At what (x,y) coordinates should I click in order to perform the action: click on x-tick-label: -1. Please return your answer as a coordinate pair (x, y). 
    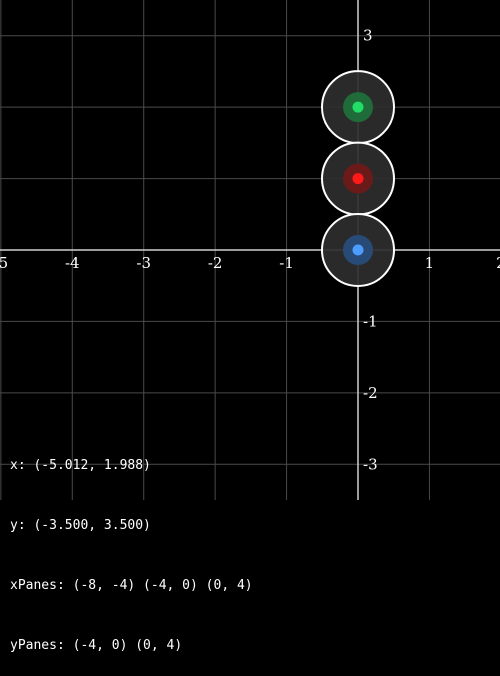
    Looking at the image, I should click on (286, 263).